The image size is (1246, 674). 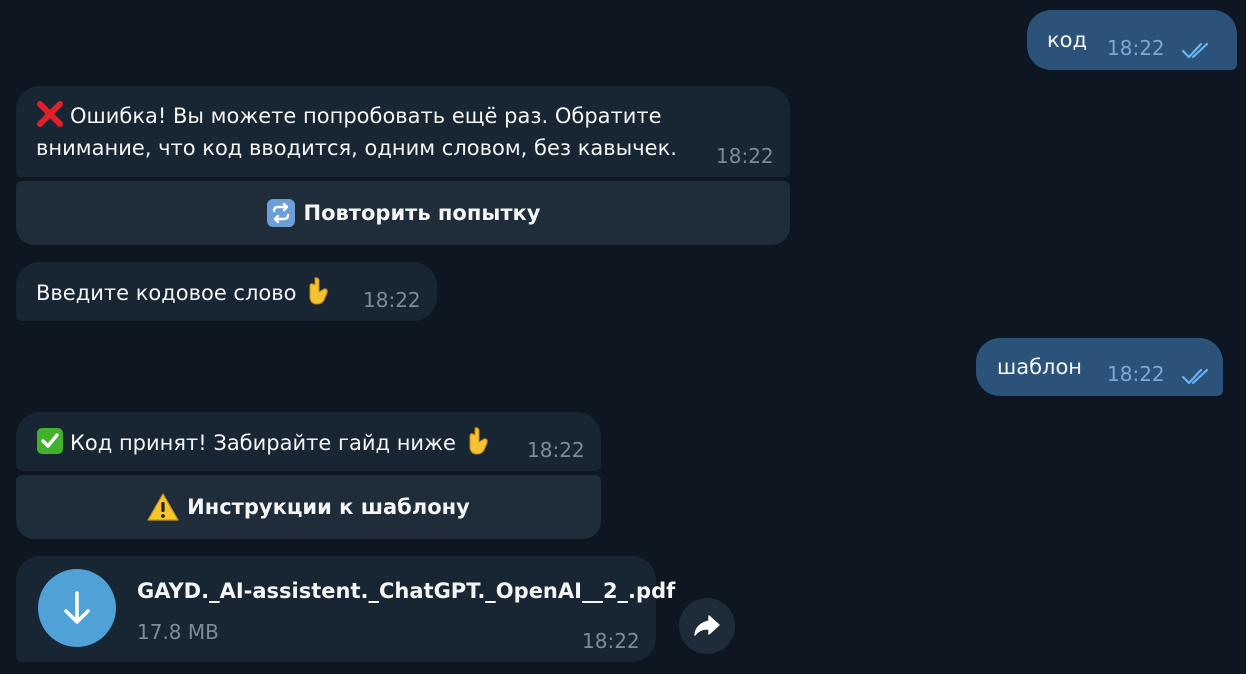 I want to click on success-text: Код принят! Забирайте гайд ниже, so click(x=263, y=443).